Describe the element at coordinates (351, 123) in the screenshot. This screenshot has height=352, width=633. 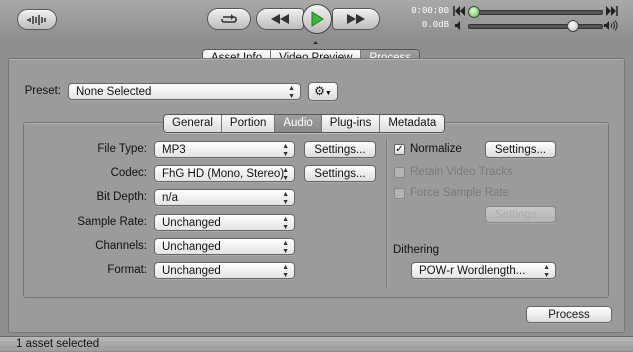
I see `tab-plug-ins: Plug-ins` at that location.